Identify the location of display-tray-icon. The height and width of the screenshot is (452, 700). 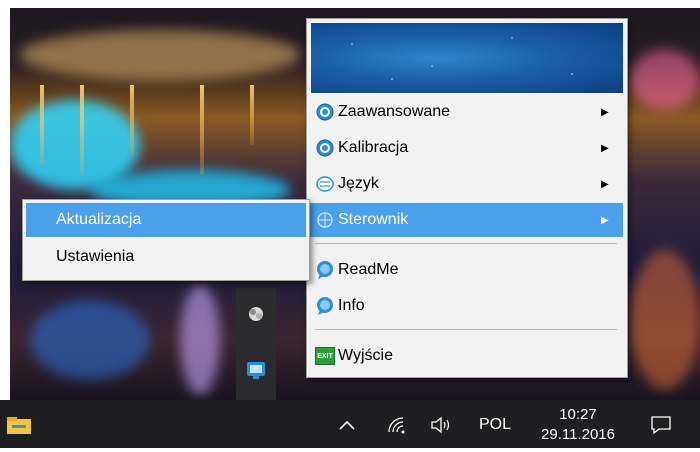
(256, 370).